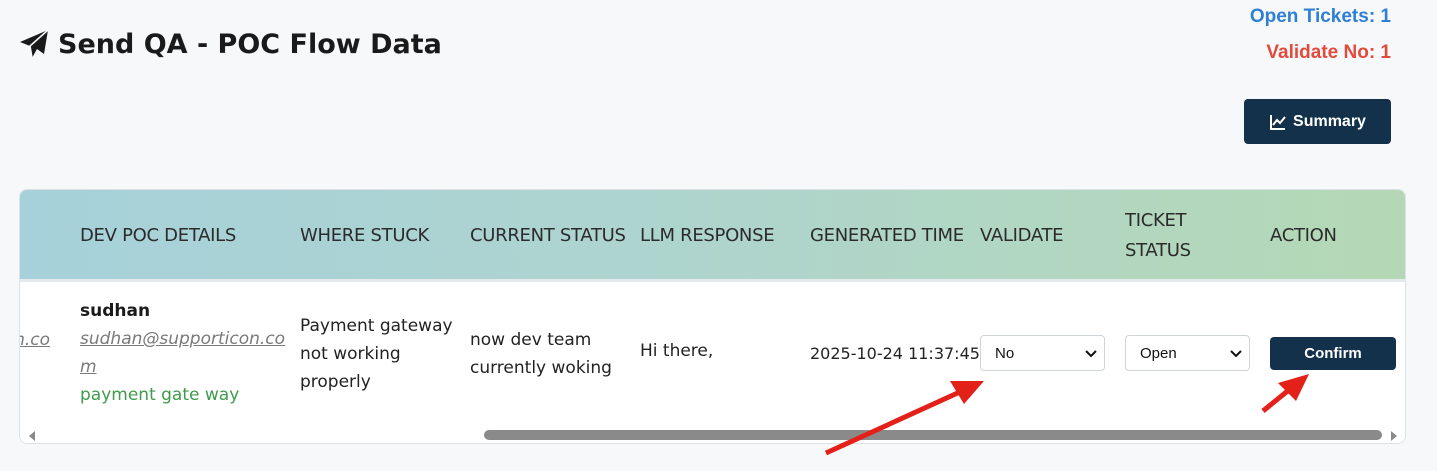 The image size is (1437, 471). Describe the element at coordinates (115, 311) in the screenshot. I see `poc-name: sudhan` at that location.